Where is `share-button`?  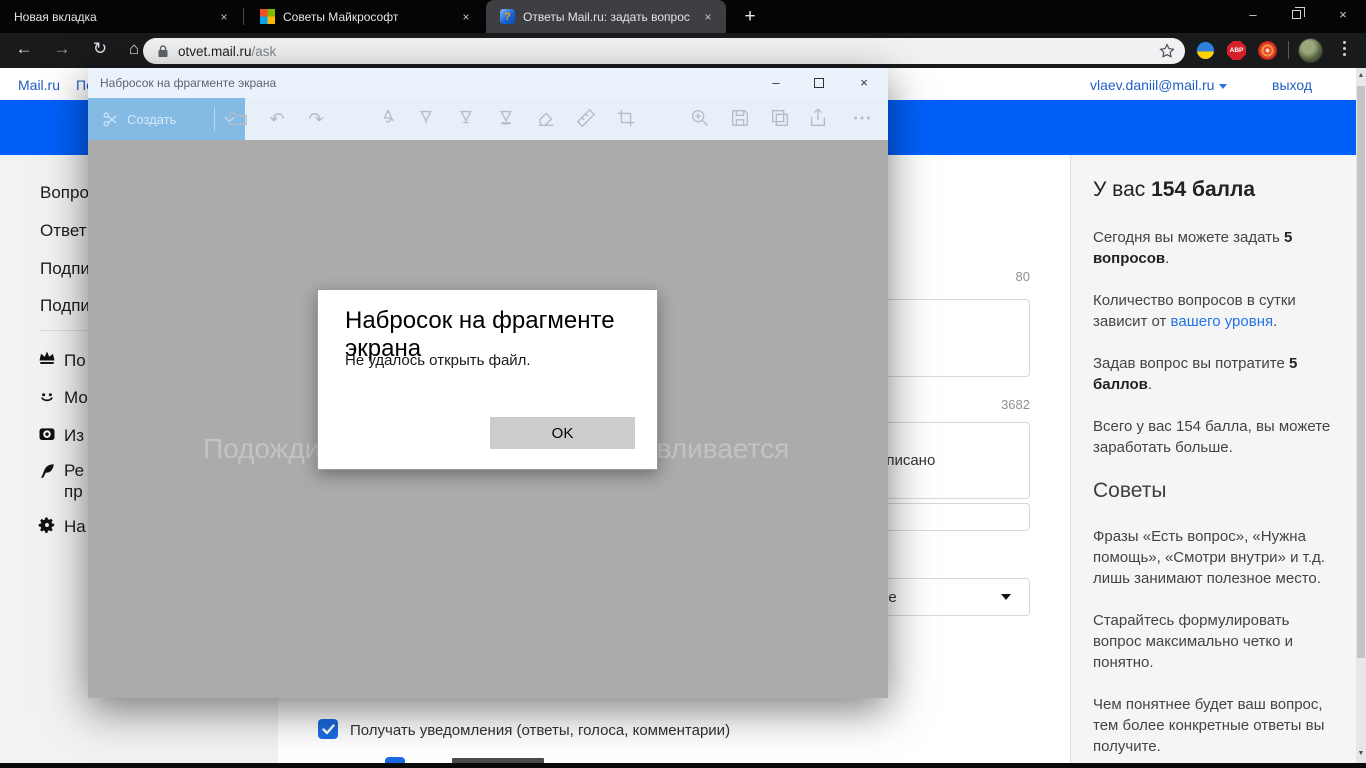 share-button is located at coordinates (818, 119).